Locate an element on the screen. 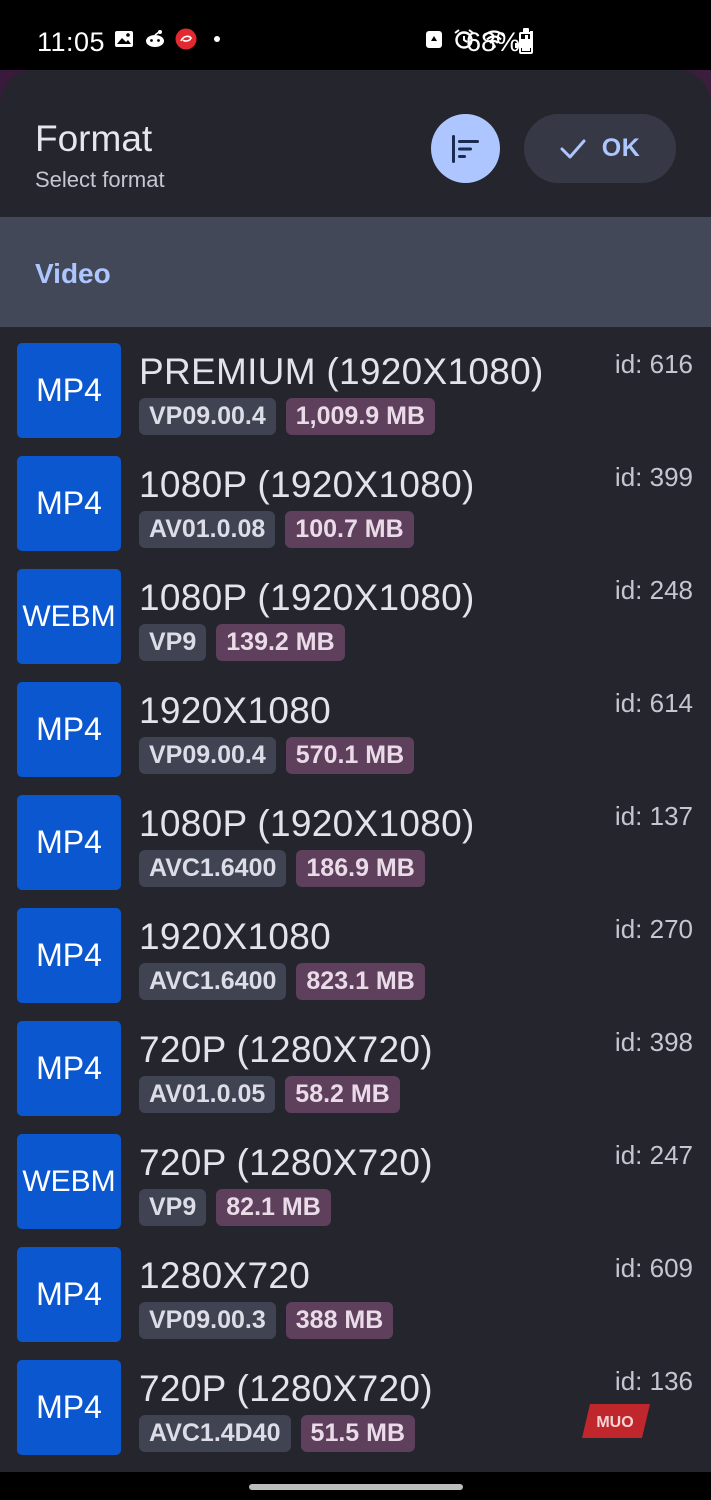  codec-chip: AV01.0.08 is located at coordinates (207, 529).